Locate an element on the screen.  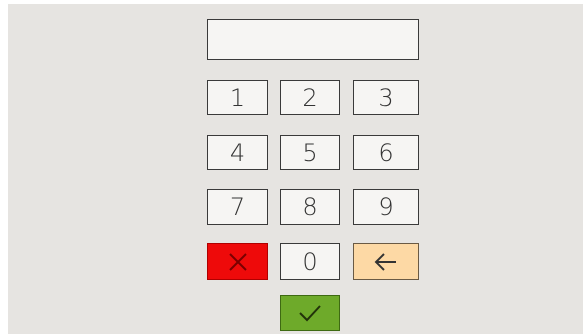
close-icon is located at coordinates (238, 262).